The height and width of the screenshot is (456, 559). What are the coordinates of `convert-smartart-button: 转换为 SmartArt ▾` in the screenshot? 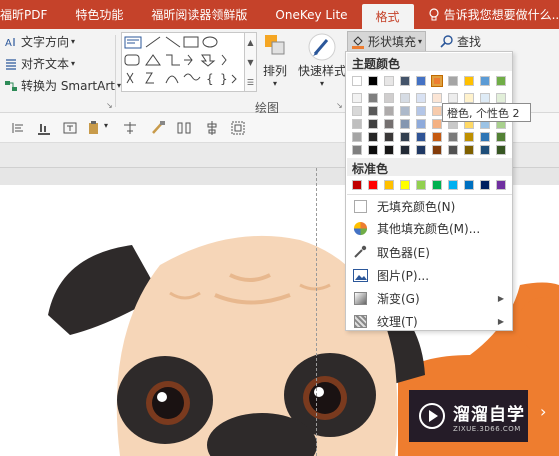 It's located at (62, 85).